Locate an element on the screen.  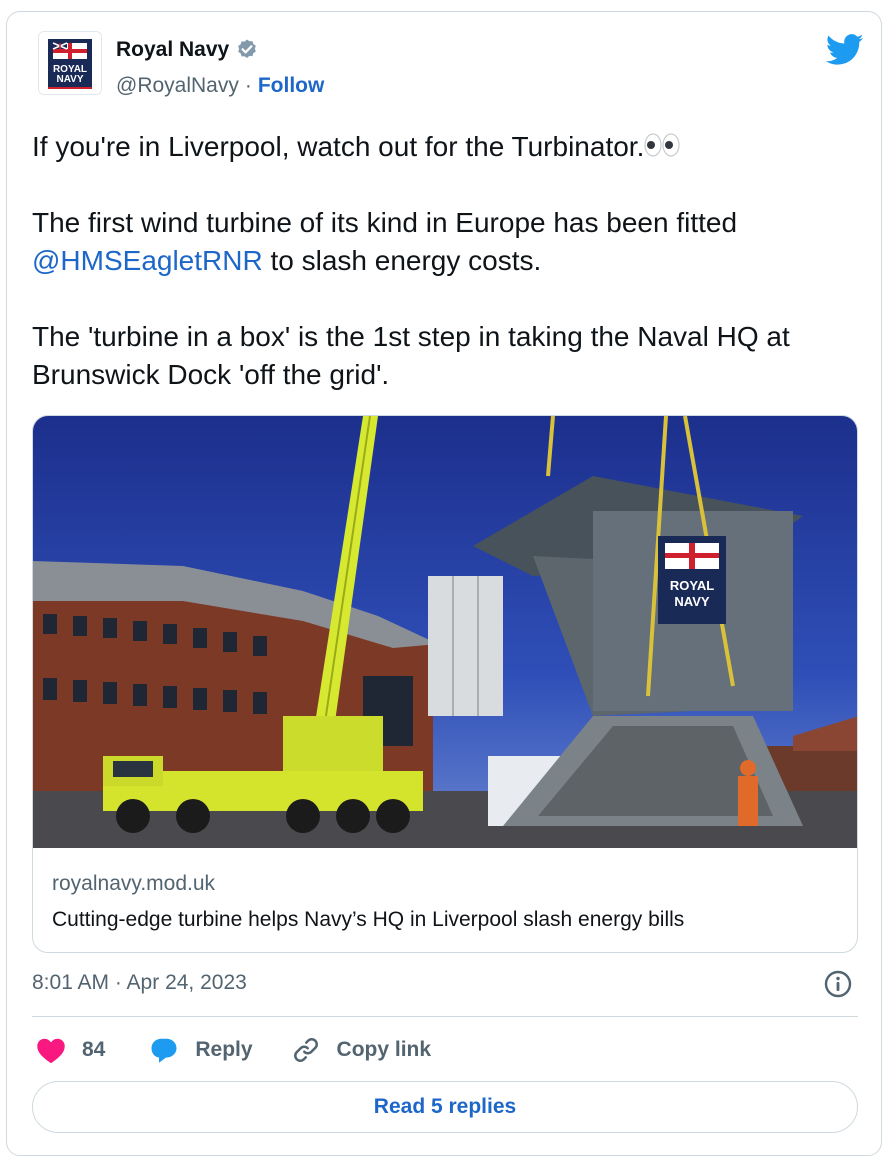
photo-badge-text2: NAVY is located at coordinates (691, 601).